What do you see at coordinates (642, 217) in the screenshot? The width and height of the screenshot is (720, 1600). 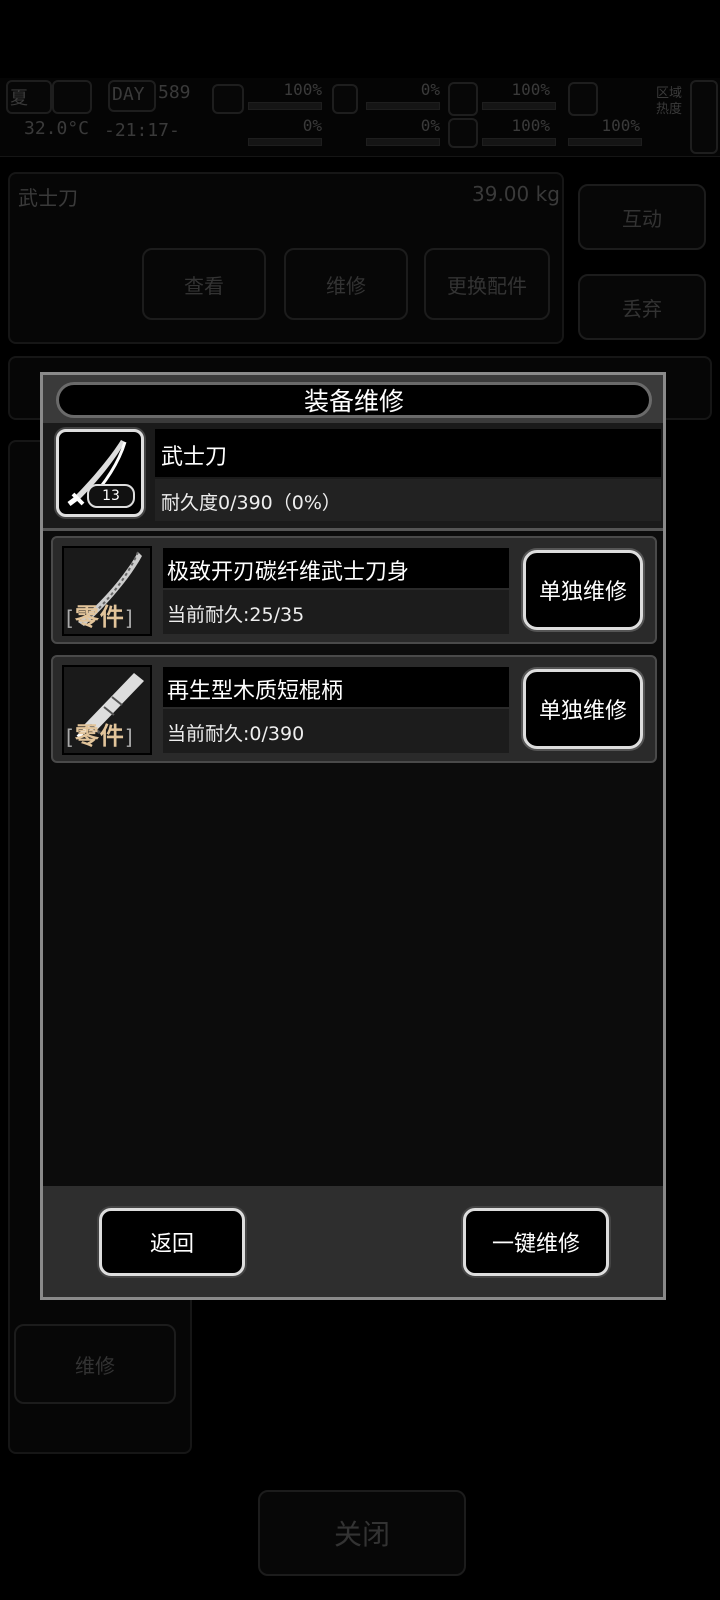 I see `interact-button: 互动` at bounding box center [642, 217].